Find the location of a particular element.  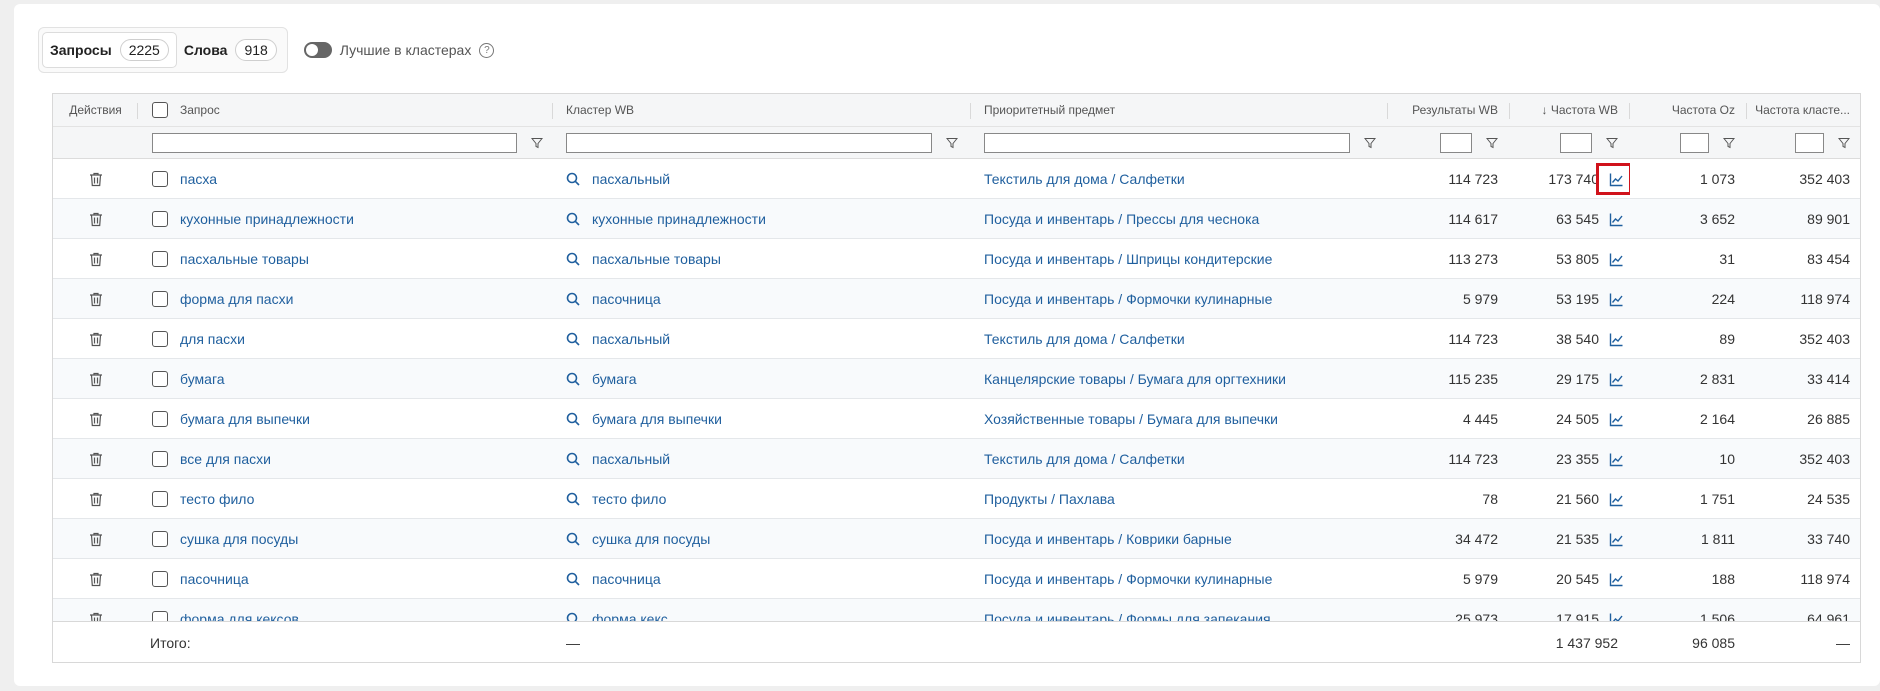

query-link: кухонные принадлежности is located at coordinates (267, 219).